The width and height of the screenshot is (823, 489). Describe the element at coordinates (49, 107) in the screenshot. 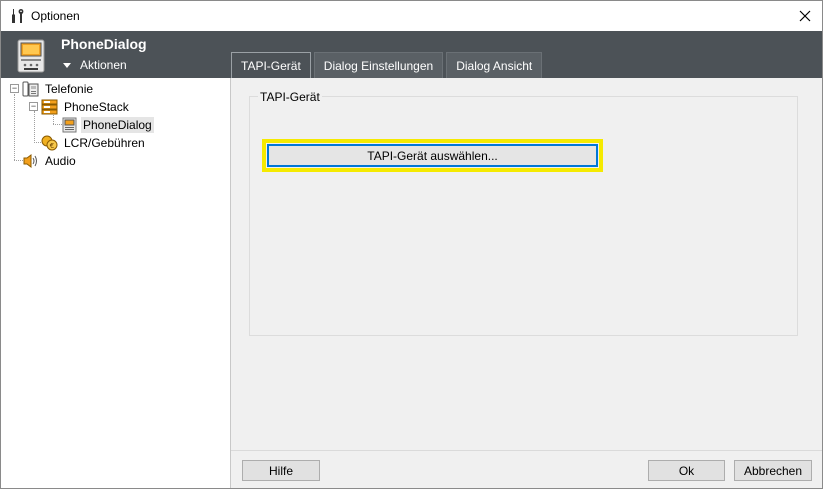

I see `phonestack-icon` at that location.